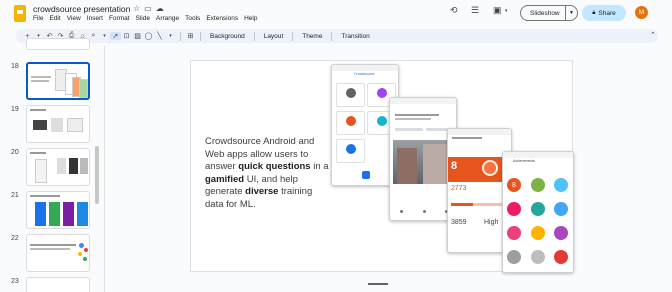 The height and width of the screenshot is (292, 672). Describe the element at coordinates (506, 11) in the screenshot. I see `meet-dropdown-icon: ▾` at that location.